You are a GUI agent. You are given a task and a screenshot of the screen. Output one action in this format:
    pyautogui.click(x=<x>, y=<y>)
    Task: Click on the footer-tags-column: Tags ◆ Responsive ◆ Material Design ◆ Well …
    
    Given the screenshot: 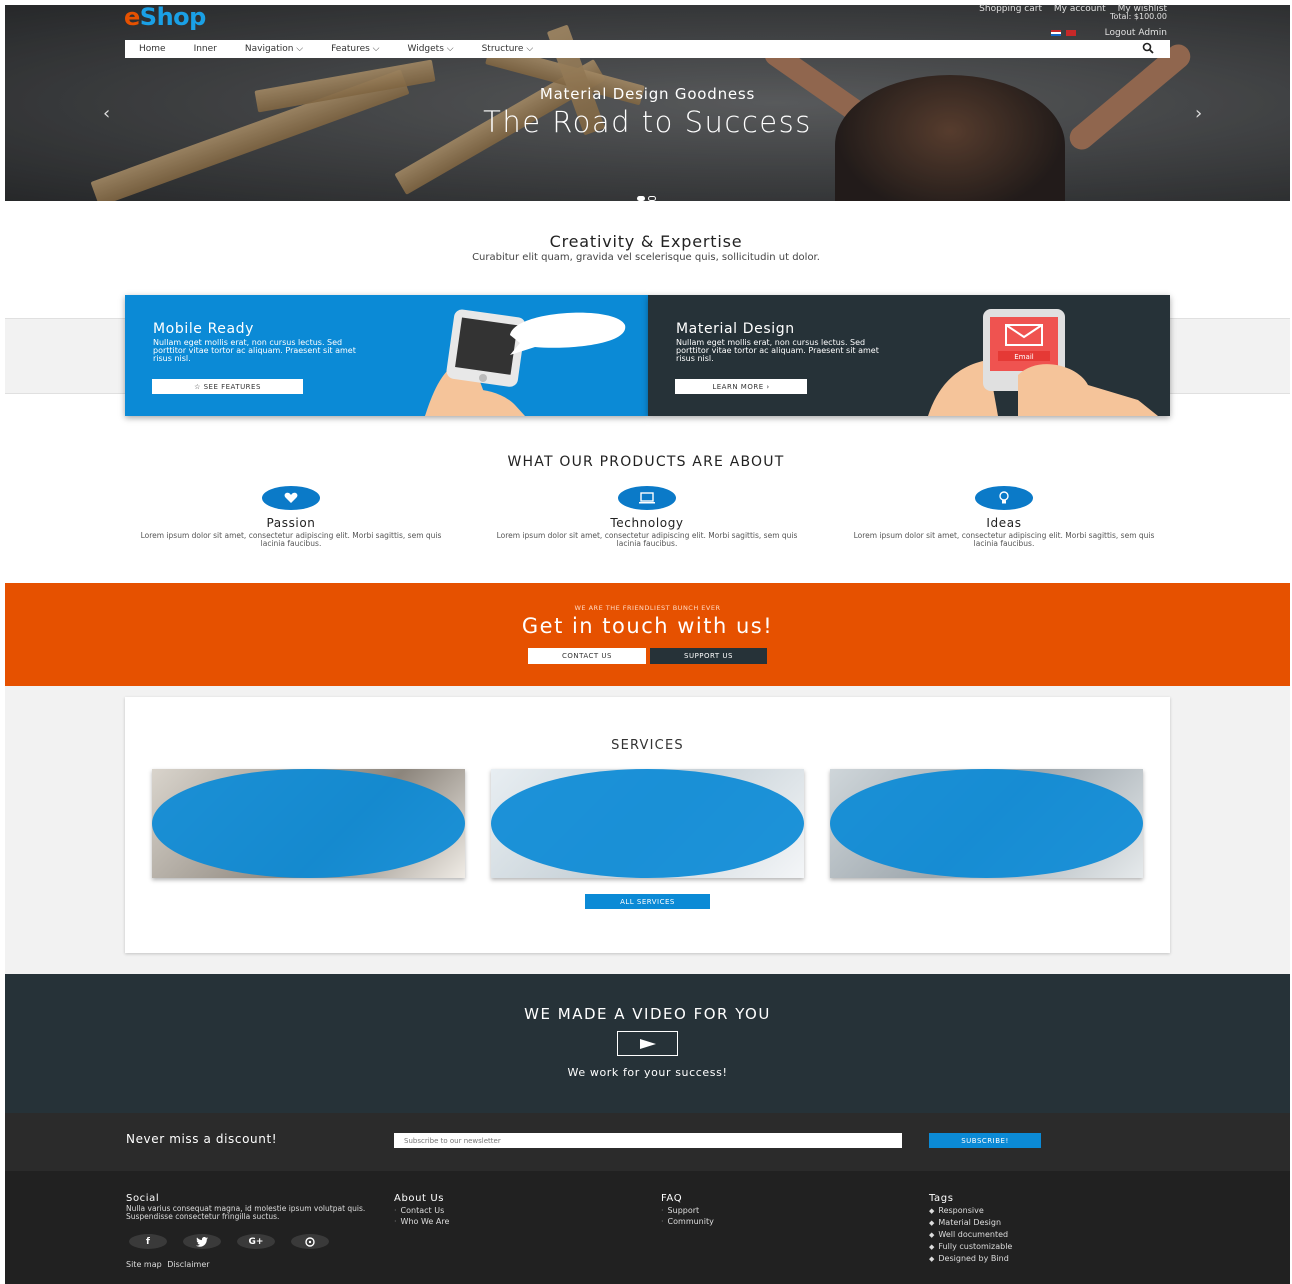 What is the action you would take?
    pyautogui.click(x=970, y=1229)
    